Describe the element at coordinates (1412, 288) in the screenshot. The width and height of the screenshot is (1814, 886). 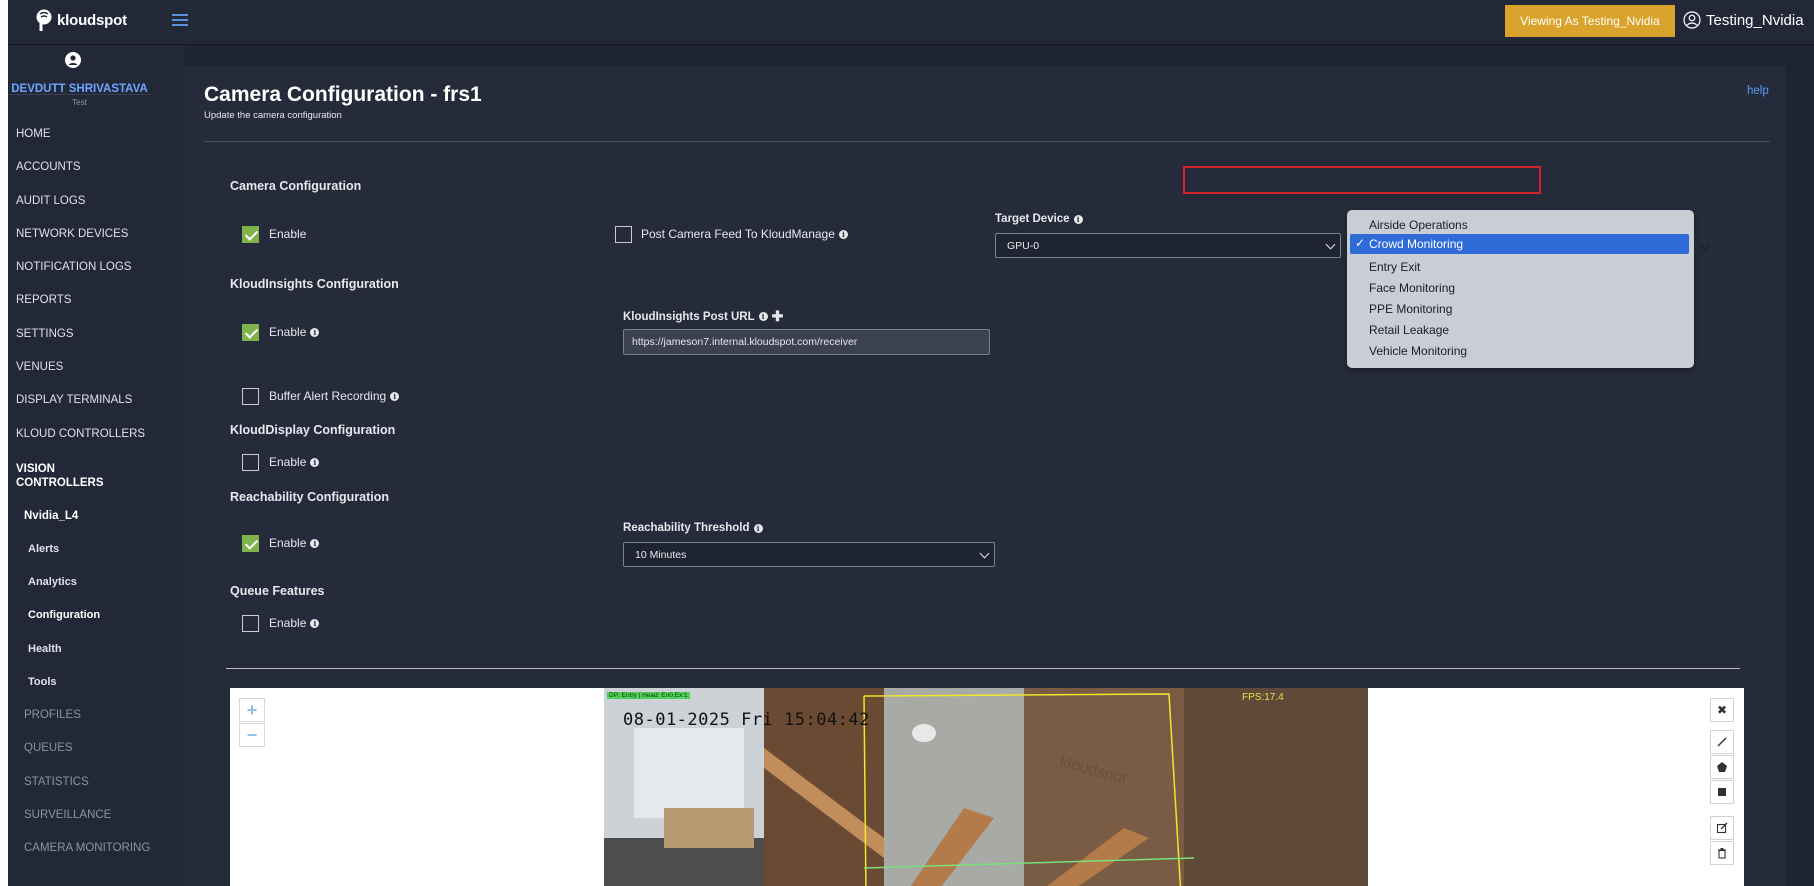
I see `dropdown-option-face-monitoring: Face Monitoring` at that location.